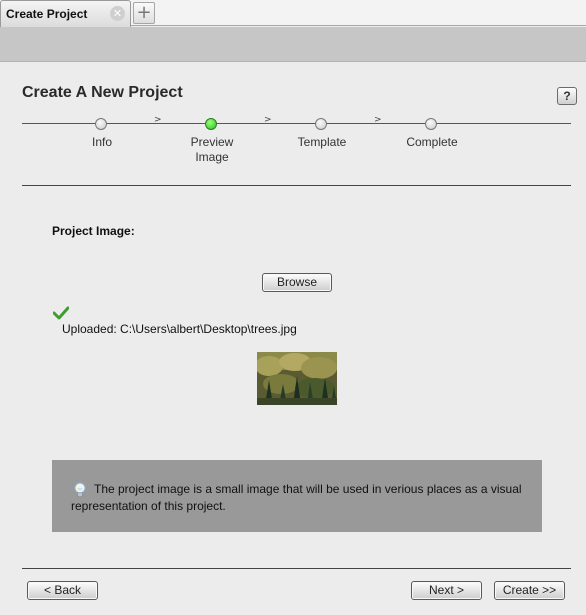 Image resolution: width=586 pixels, height=615 pixels. I want to click on next-button: Next >, so click(446, 590).